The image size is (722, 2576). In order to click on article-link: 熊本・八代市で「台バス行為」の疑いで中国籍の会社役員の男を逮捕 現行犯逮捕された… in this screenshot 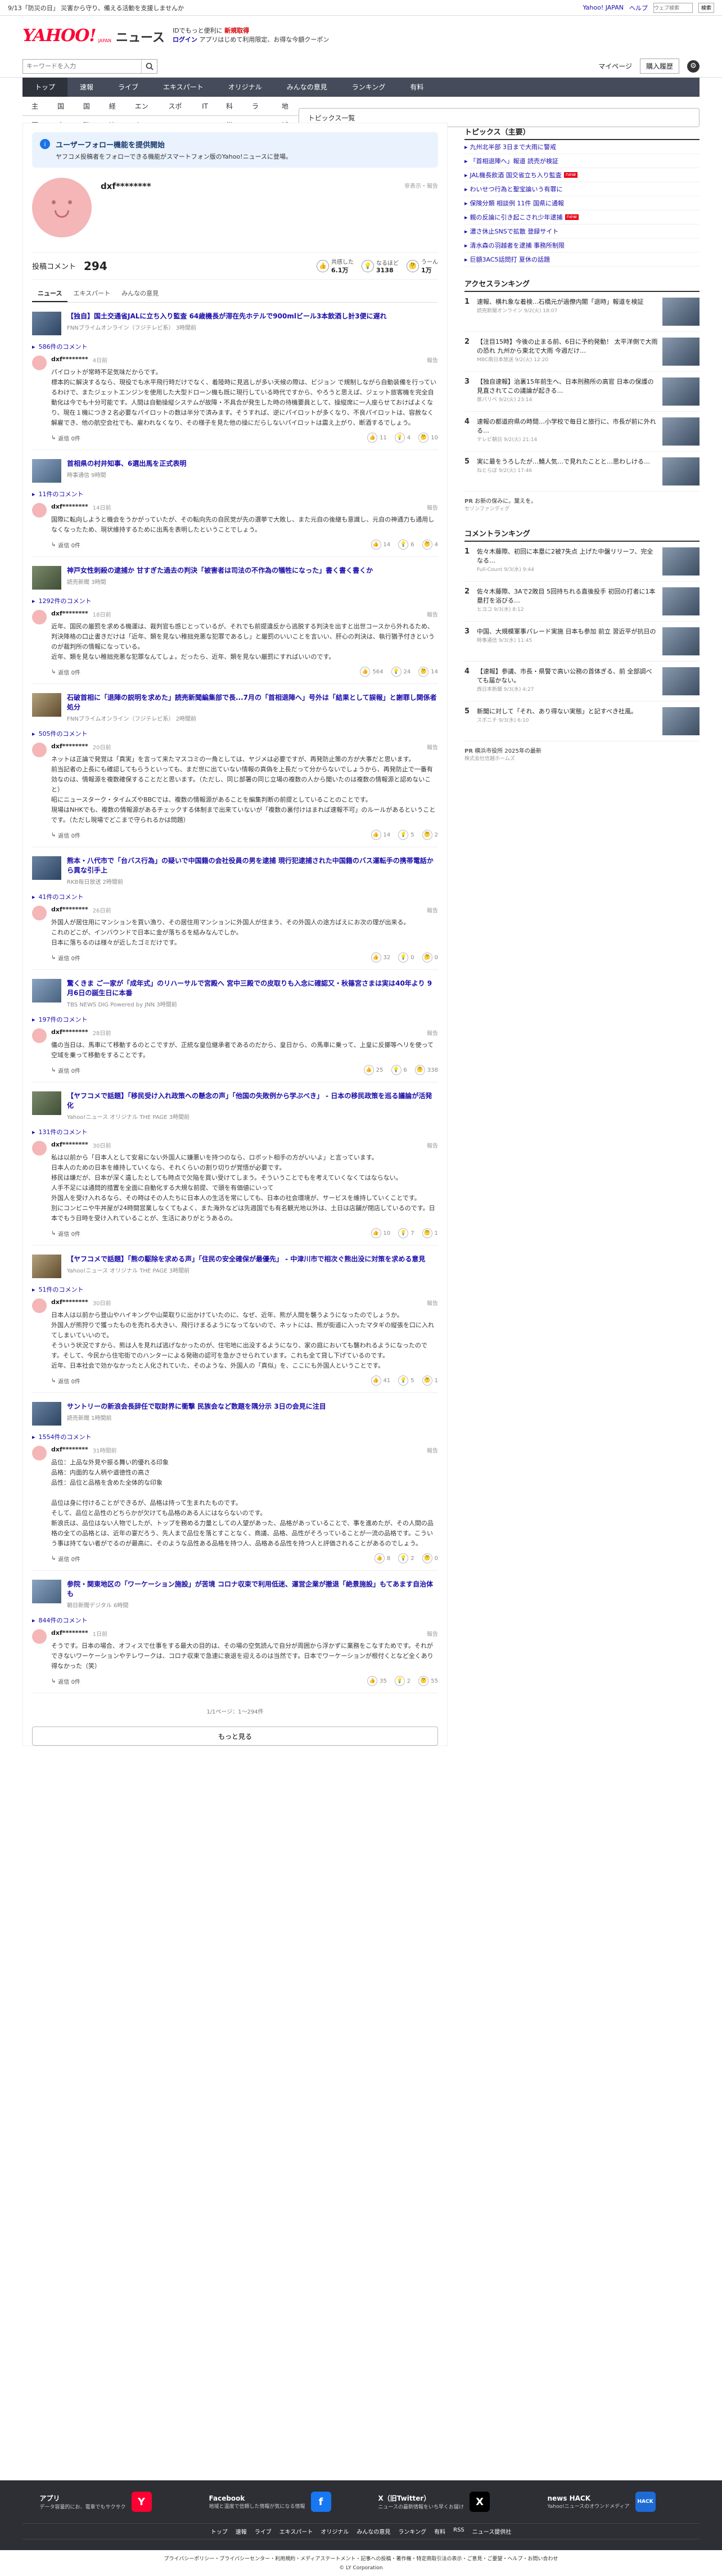, I will do `click(235, 872)`.